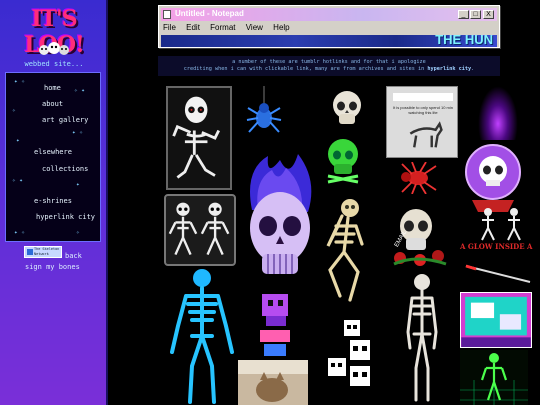 The width and height of the screenshot is (540, 405). Describe the element at coordinates (276, 325) in the screenshot. I see `glitch-skull-gif` at that location.